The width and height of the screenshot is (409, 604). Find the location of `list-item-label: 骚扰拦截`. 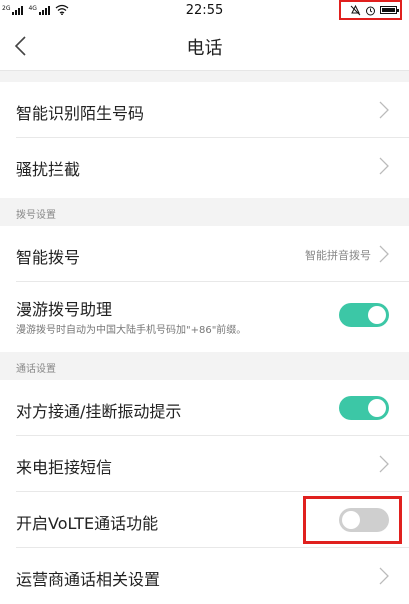

list-item-label: 骚扰拦截 is located at coordinates (48, 169).